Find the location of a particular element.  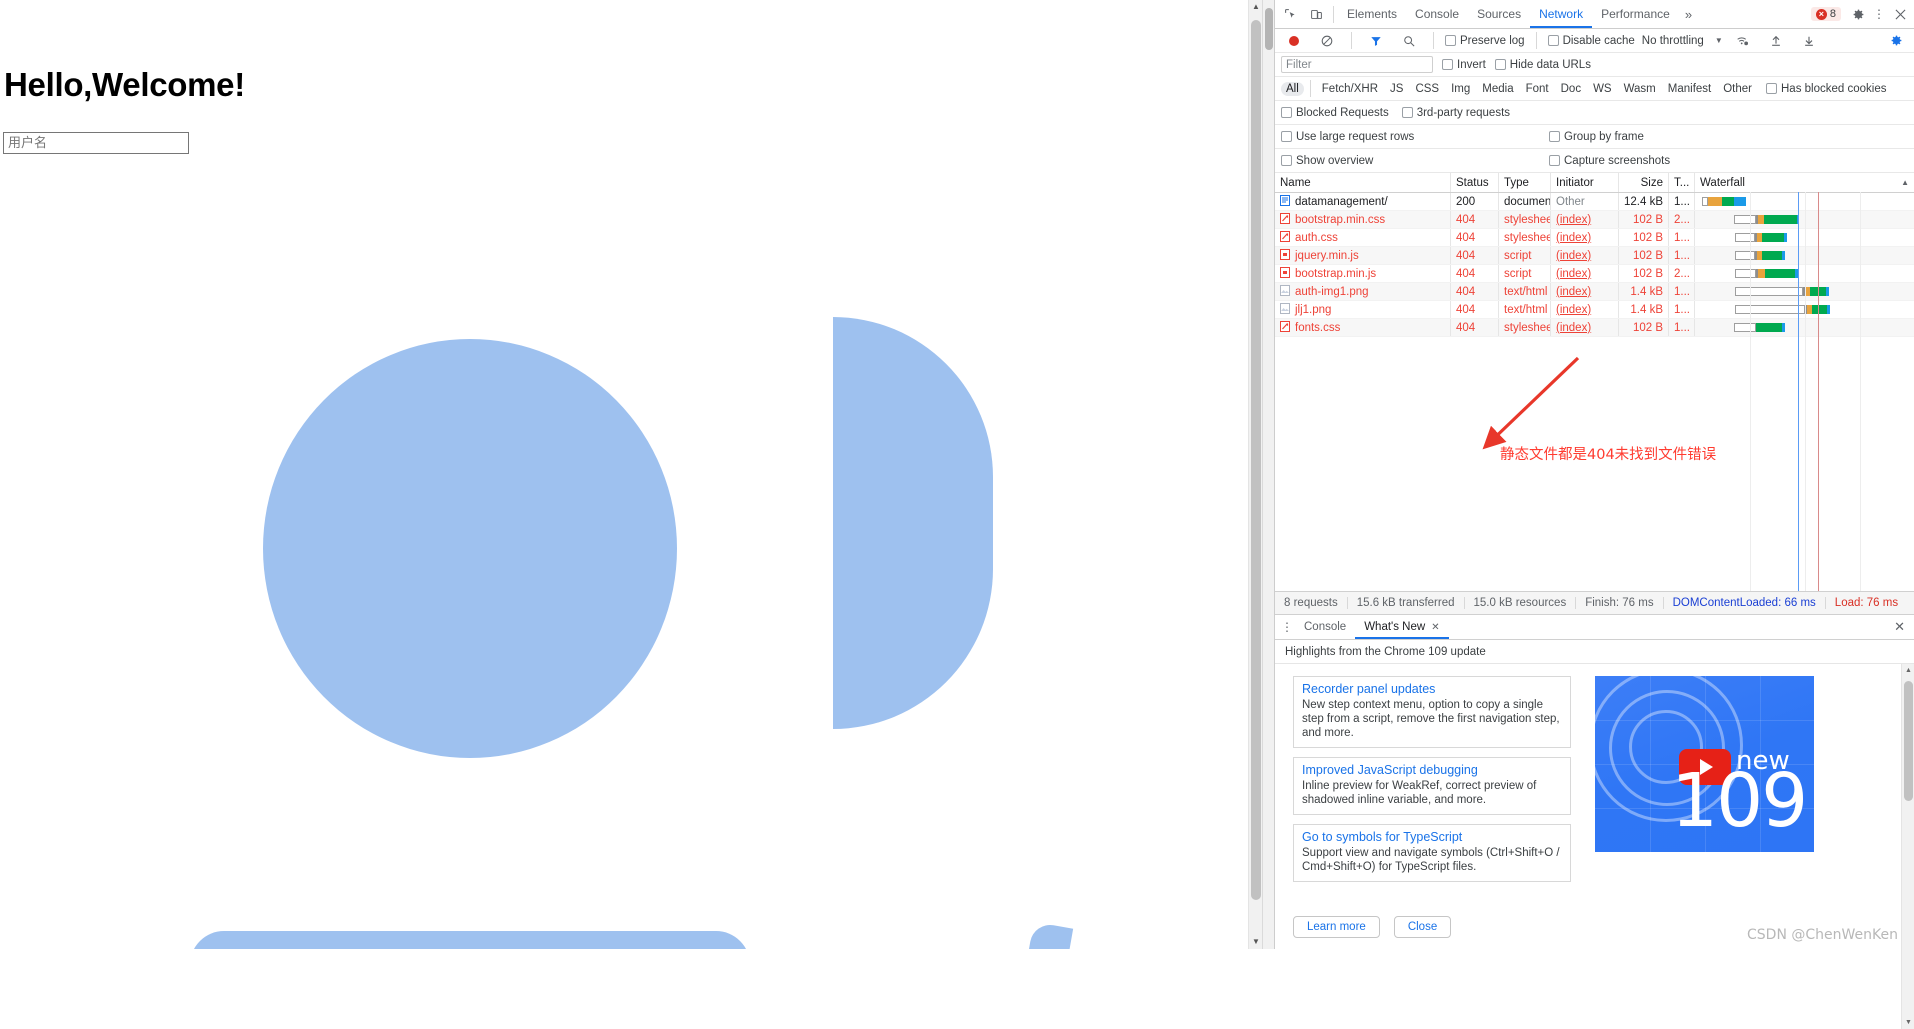

invert-checkbox: Invert is located at coordinates (1464, 65).